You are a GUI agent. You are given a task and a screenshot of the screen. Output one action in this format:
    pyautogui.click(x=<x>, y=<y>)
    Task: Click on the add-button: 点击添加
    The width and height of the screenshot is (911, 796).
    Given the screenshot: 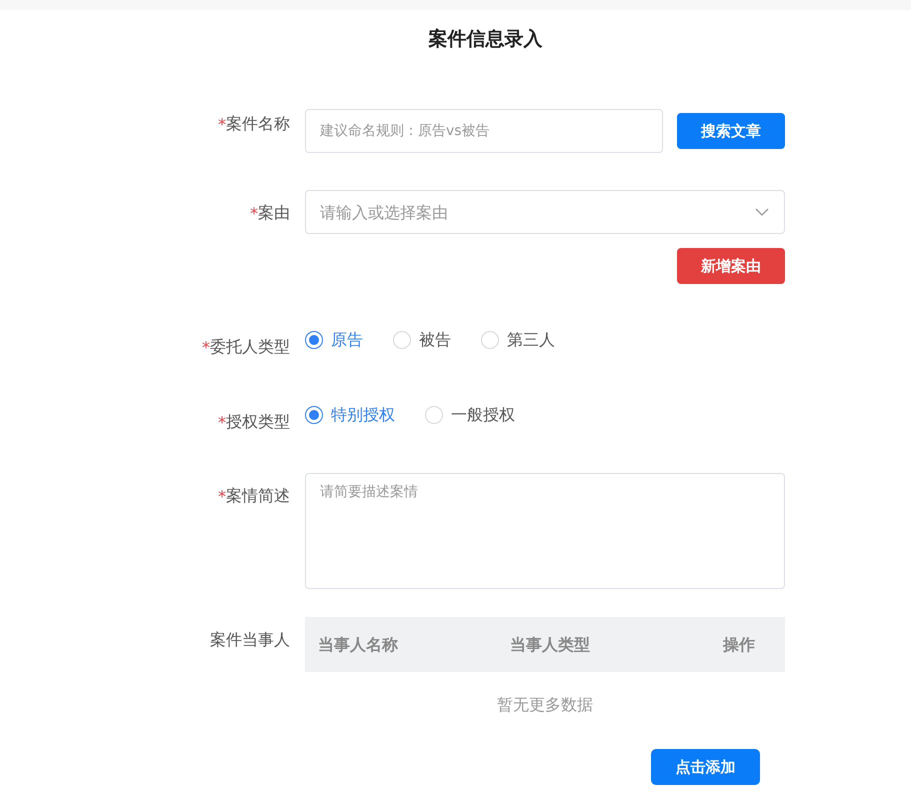 What is the action you would take?
    pyautogui.click(x=705, y=767)
    